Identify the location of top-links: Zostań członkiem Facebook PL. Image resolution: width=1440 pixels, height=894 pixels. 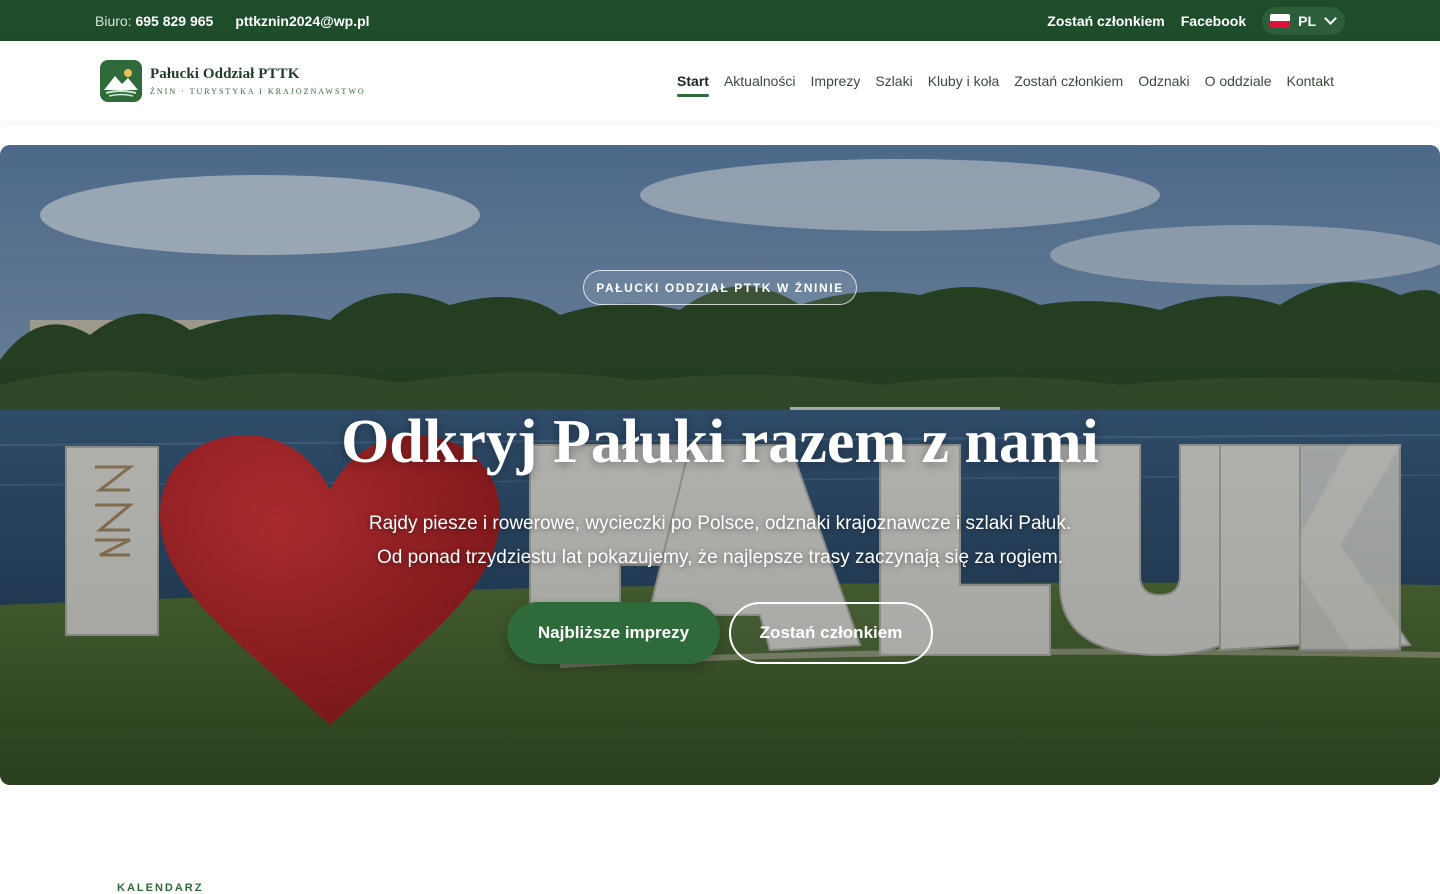
(1196, 20).